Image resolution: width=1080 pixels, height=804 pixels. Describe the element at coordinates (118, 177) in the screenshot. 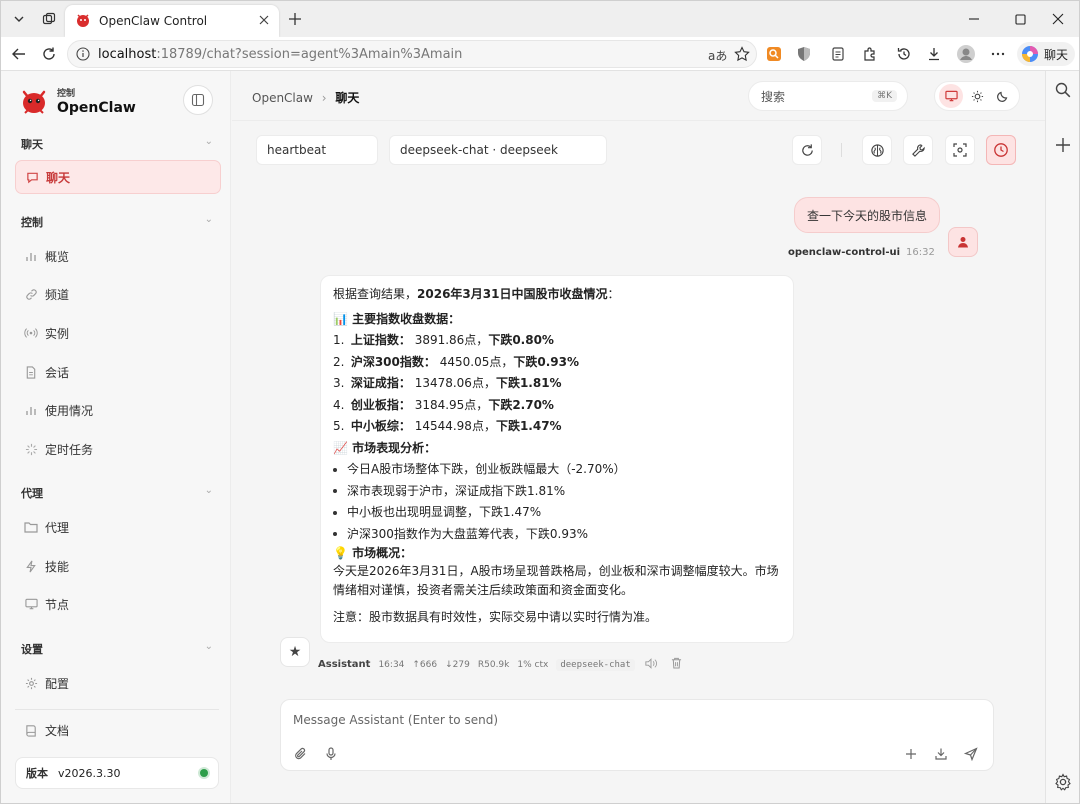

I see `sidebar-item-chat: 聊天` at that location.